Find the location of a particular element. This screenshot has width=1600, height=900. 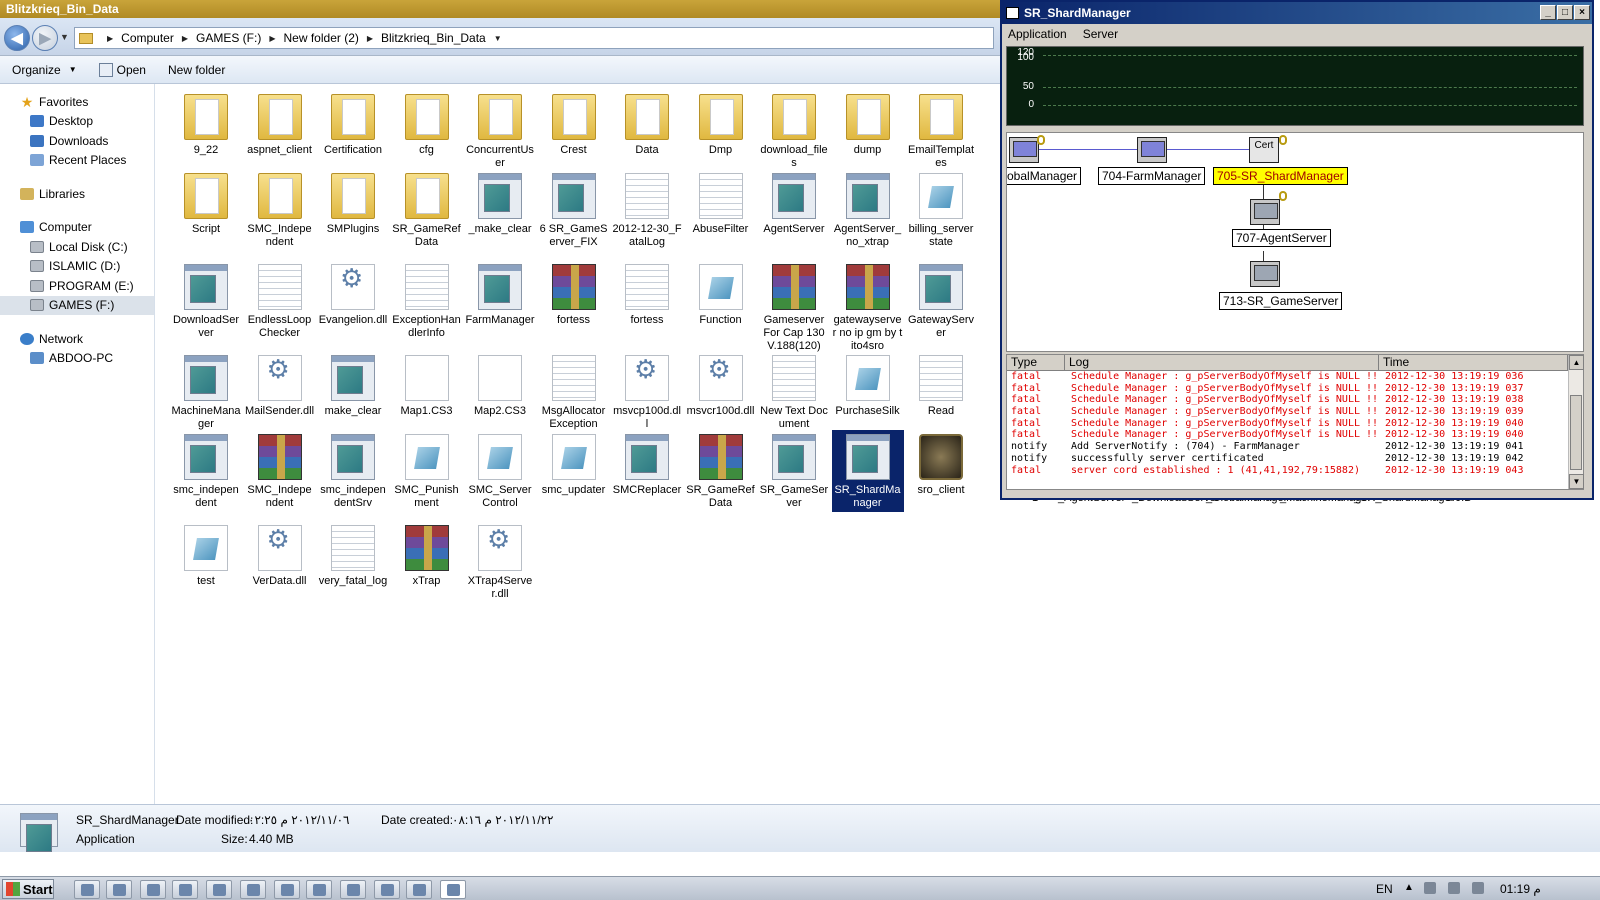

nav-favorites: ★ Favorites is located at coordinates (77, 102).